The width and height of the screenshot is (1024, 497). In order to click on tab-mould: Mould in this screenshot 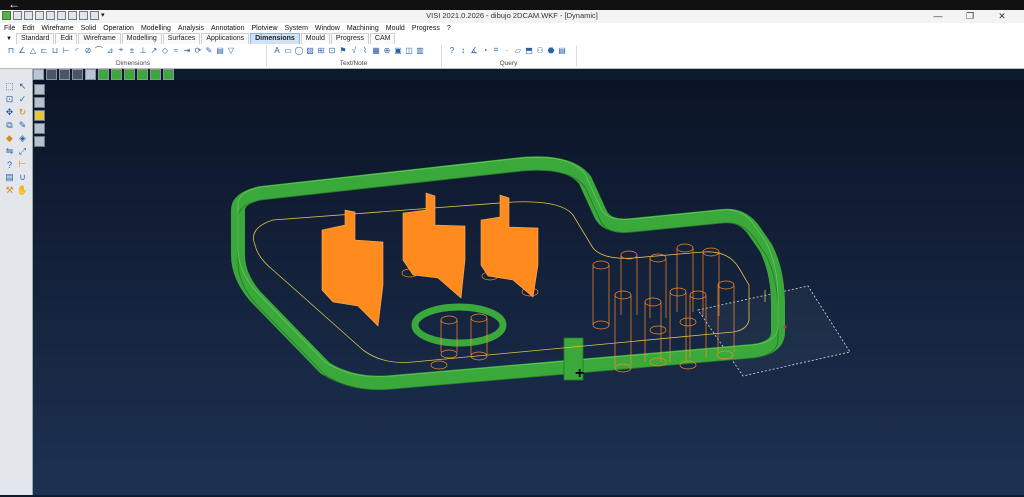, I will do `click(315, 38)`.